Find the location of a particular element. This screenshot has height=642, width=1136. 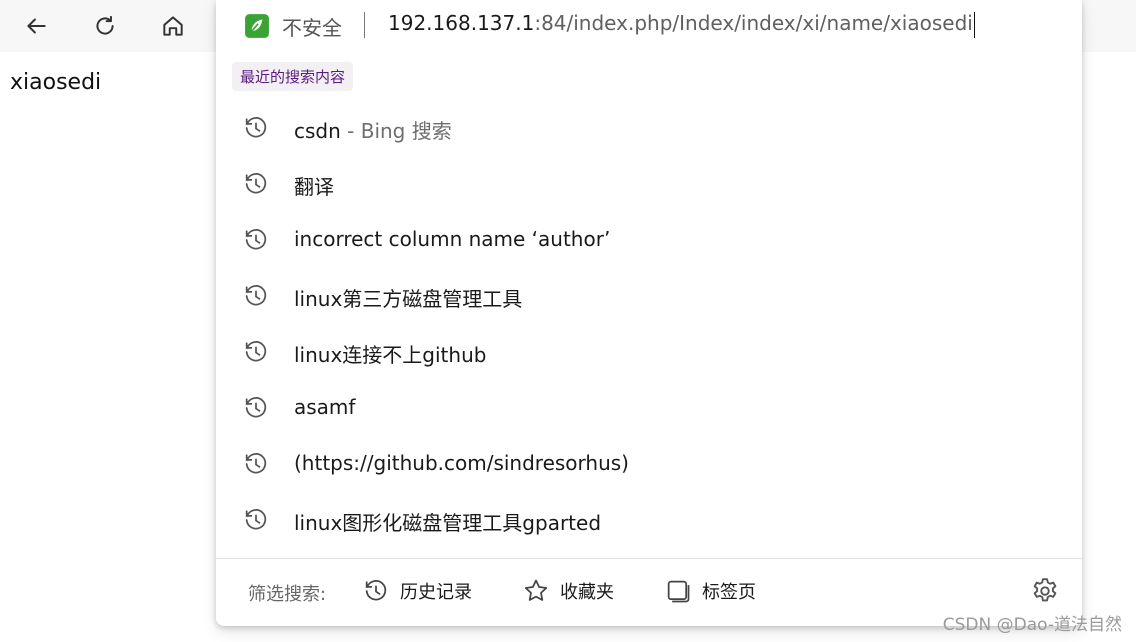

arrow-left-icon is located at coordinates (36, 26).